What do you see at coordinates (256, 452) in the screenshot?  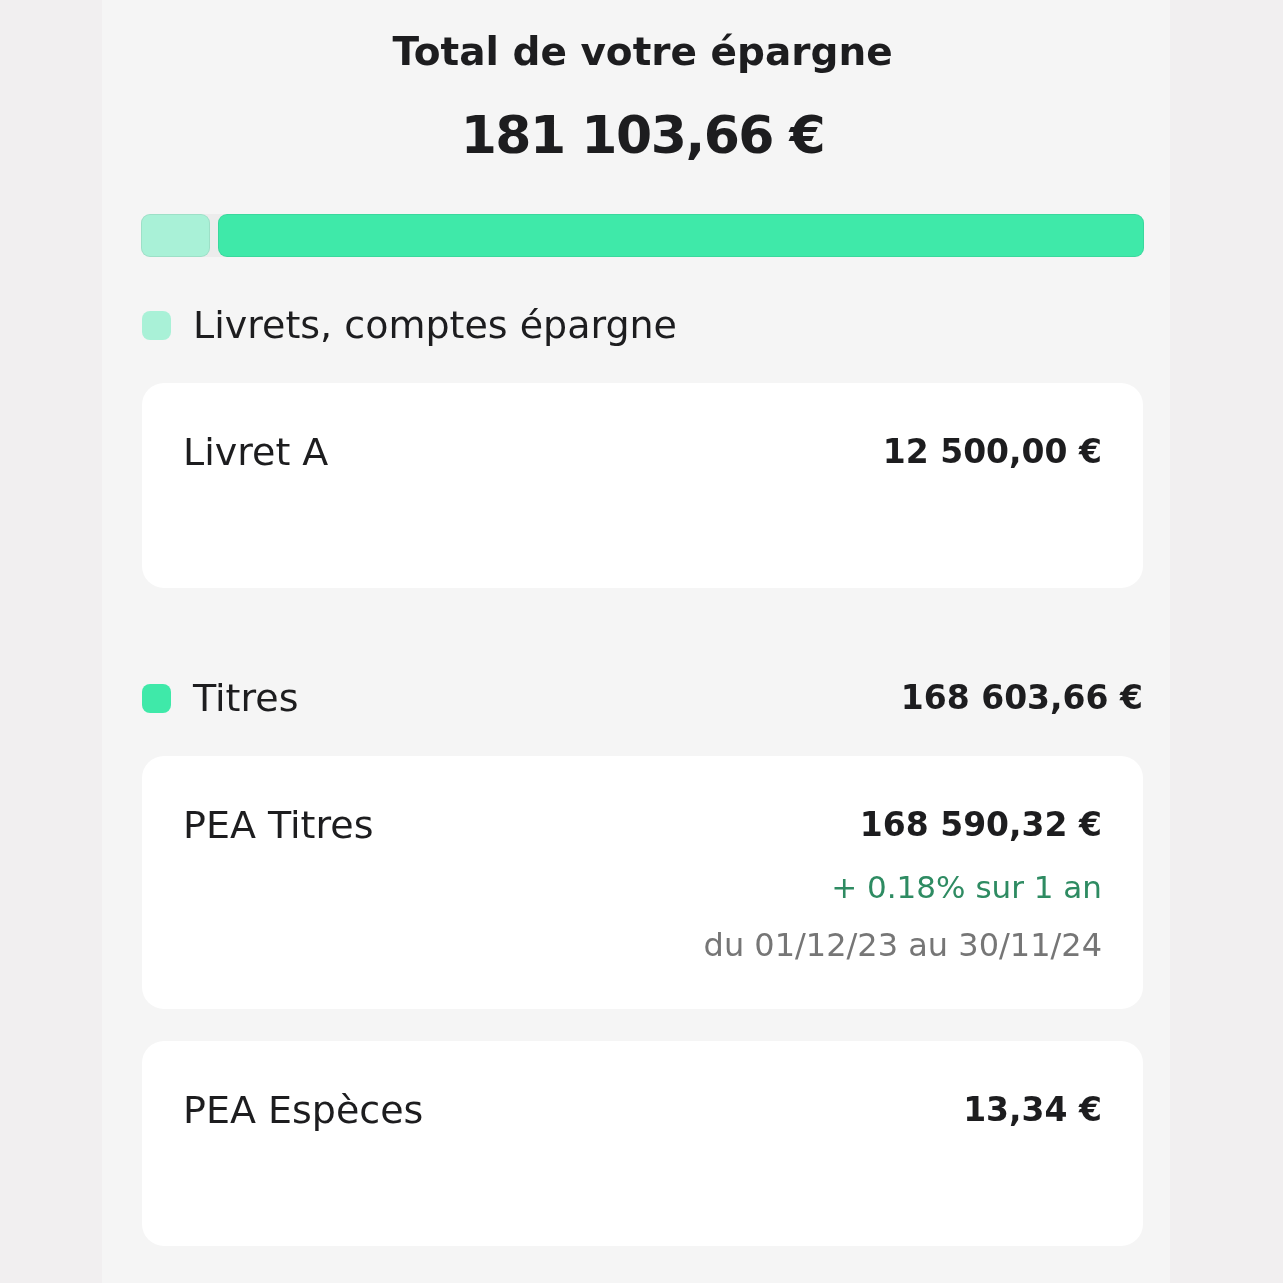 I see `account-name: Livret A` at bounding box center [256, 452].